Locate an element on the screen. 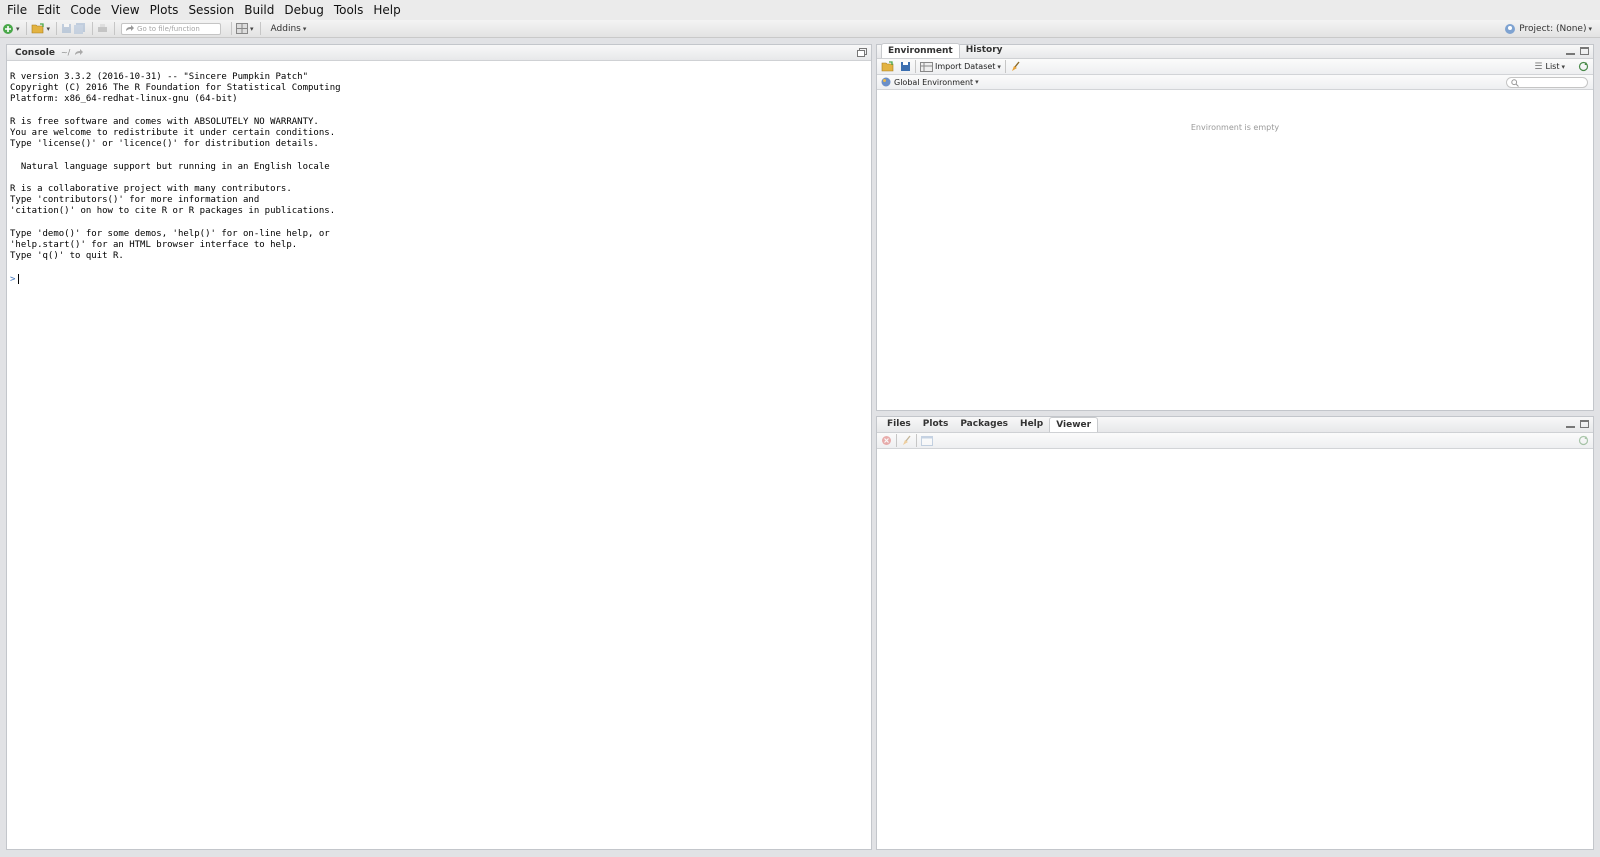 Image resolution: width=1600 pixels, height=857 pixels. environment-toolbar: Import Dataset ▾ ☰ List ▾ is located at coordinates (1235, 67).